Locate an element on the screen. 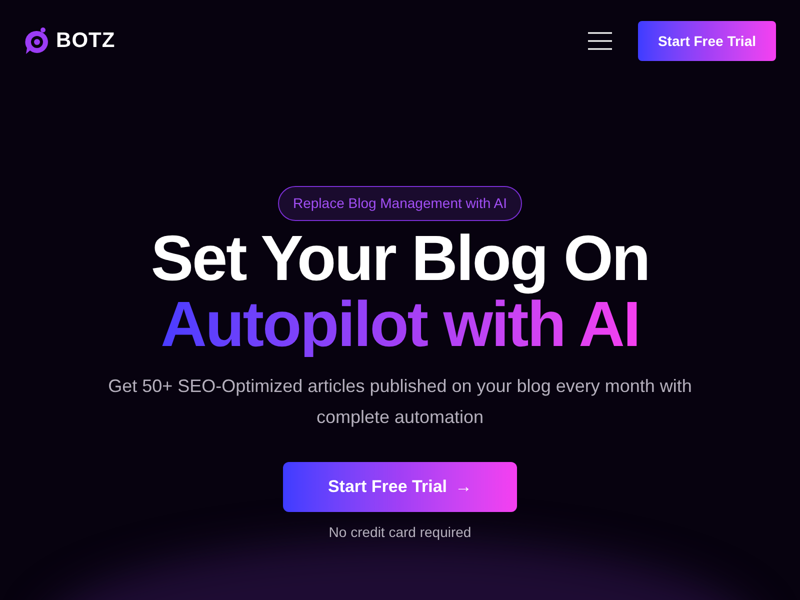  badge: Replace Blog Management with AI is located at coordinates (400, 203).